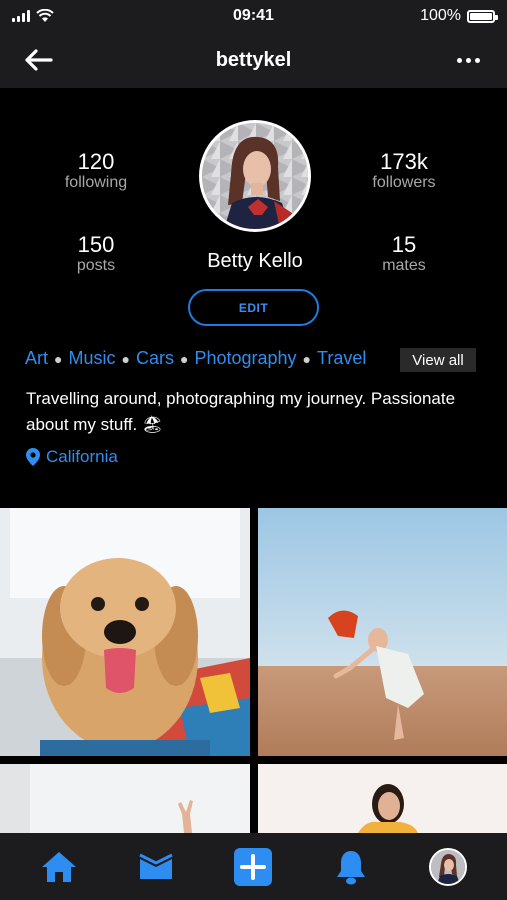  I want to click on photo-portrait, so click(382, 798).